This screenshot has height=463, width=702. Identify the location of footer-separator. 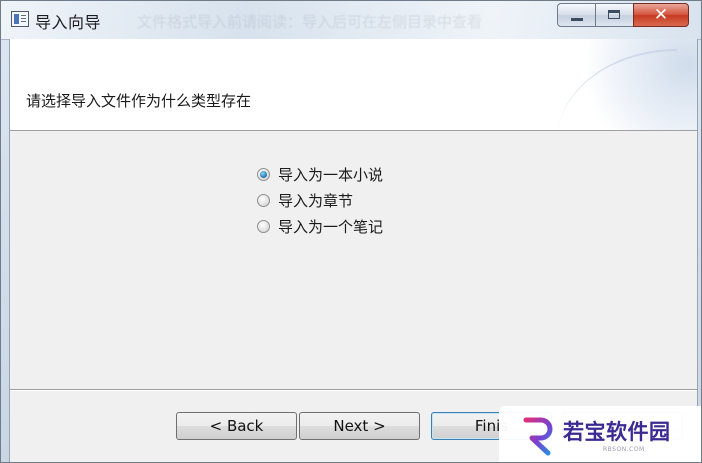
(353, 390).